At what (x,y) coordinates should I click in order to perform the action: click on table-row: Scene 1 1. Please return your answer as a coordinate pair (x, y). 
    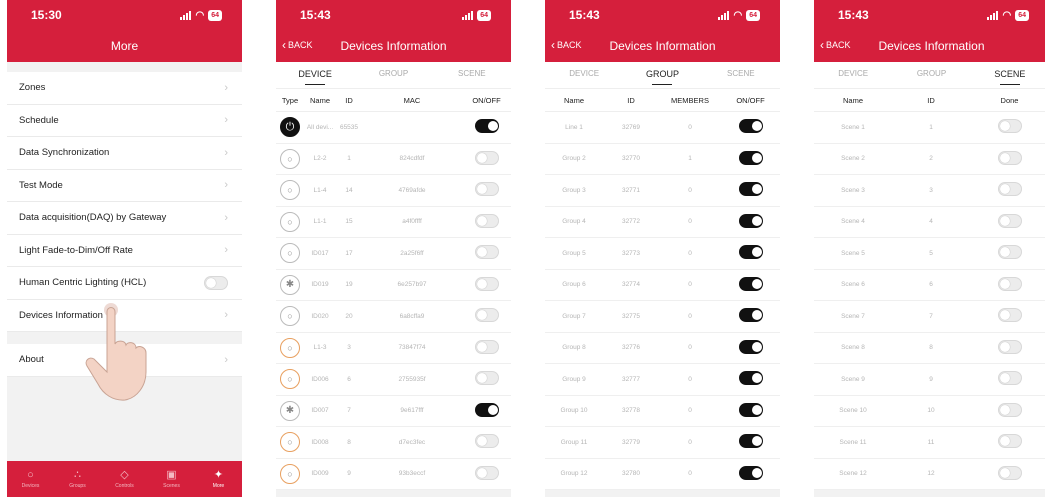
    Looking at the image, I should click on (929, 128).